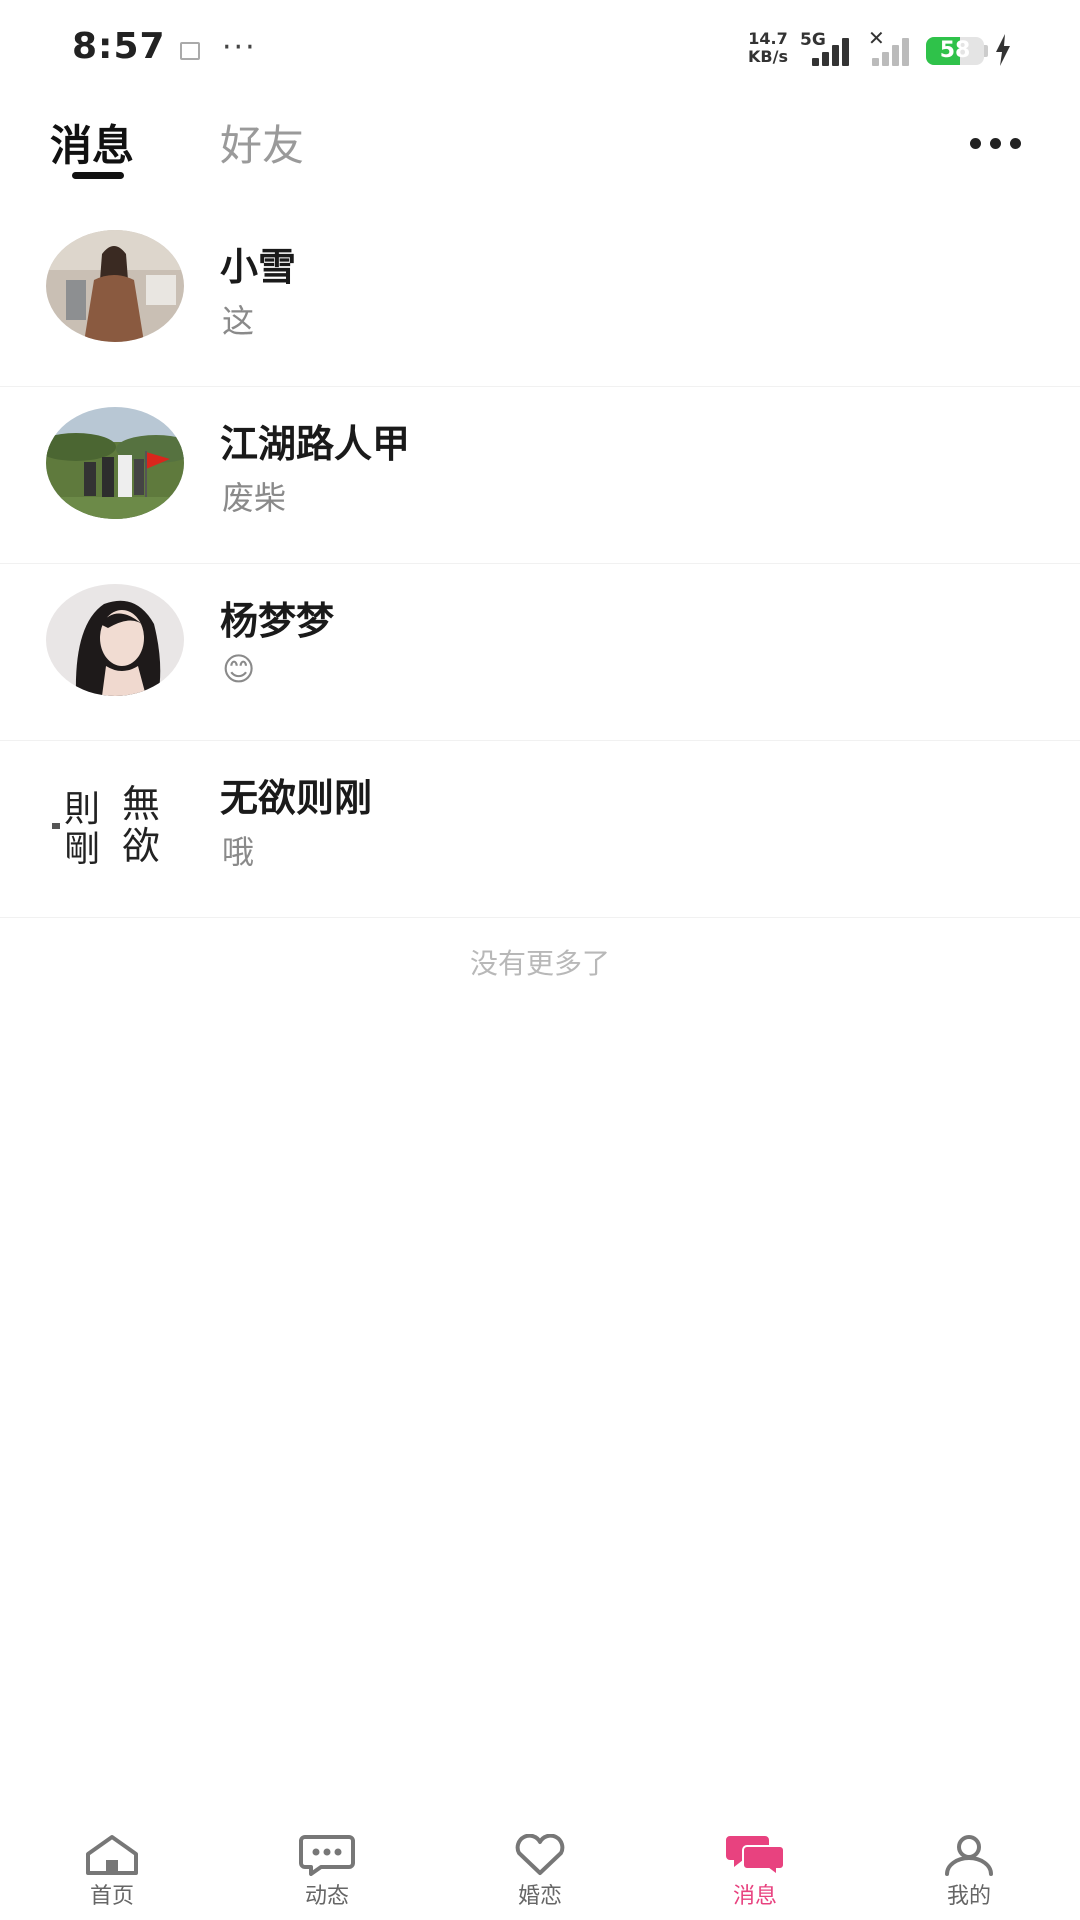 The image size is (1080, 1920). Describe the element at coordinates (277, 621) in the screenshot. I see `contact-name: 杨梦梦` at that location.